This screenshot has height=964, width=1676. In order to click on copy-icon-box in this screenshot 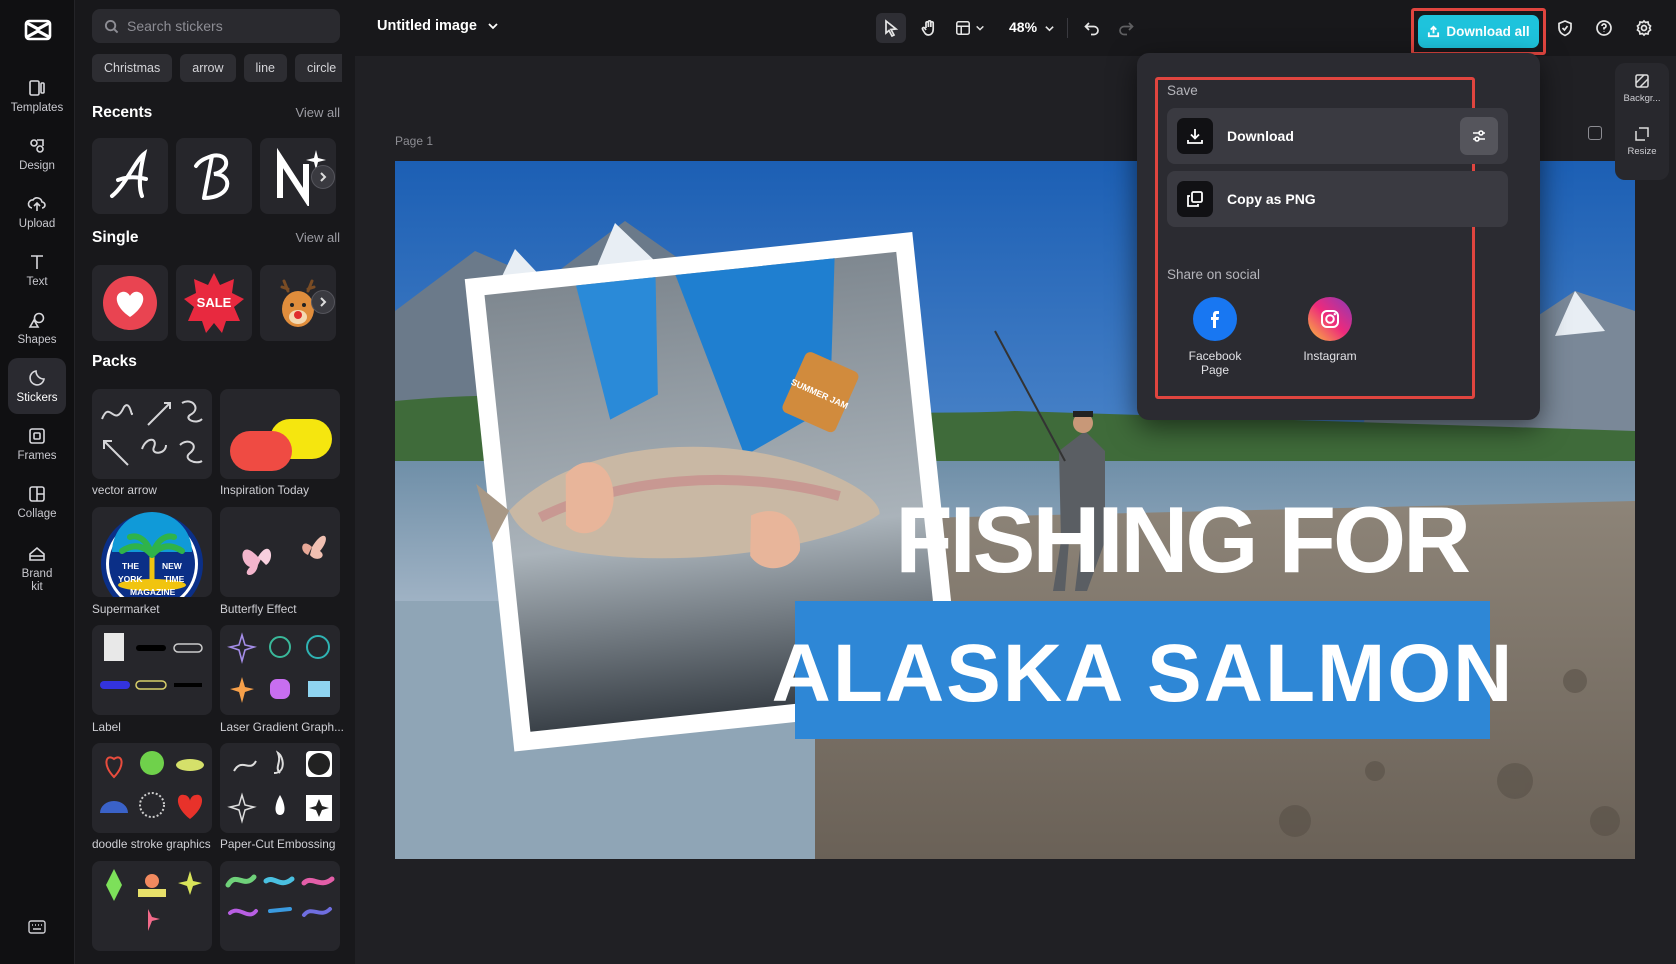, I will do `click(1195, 199)`.